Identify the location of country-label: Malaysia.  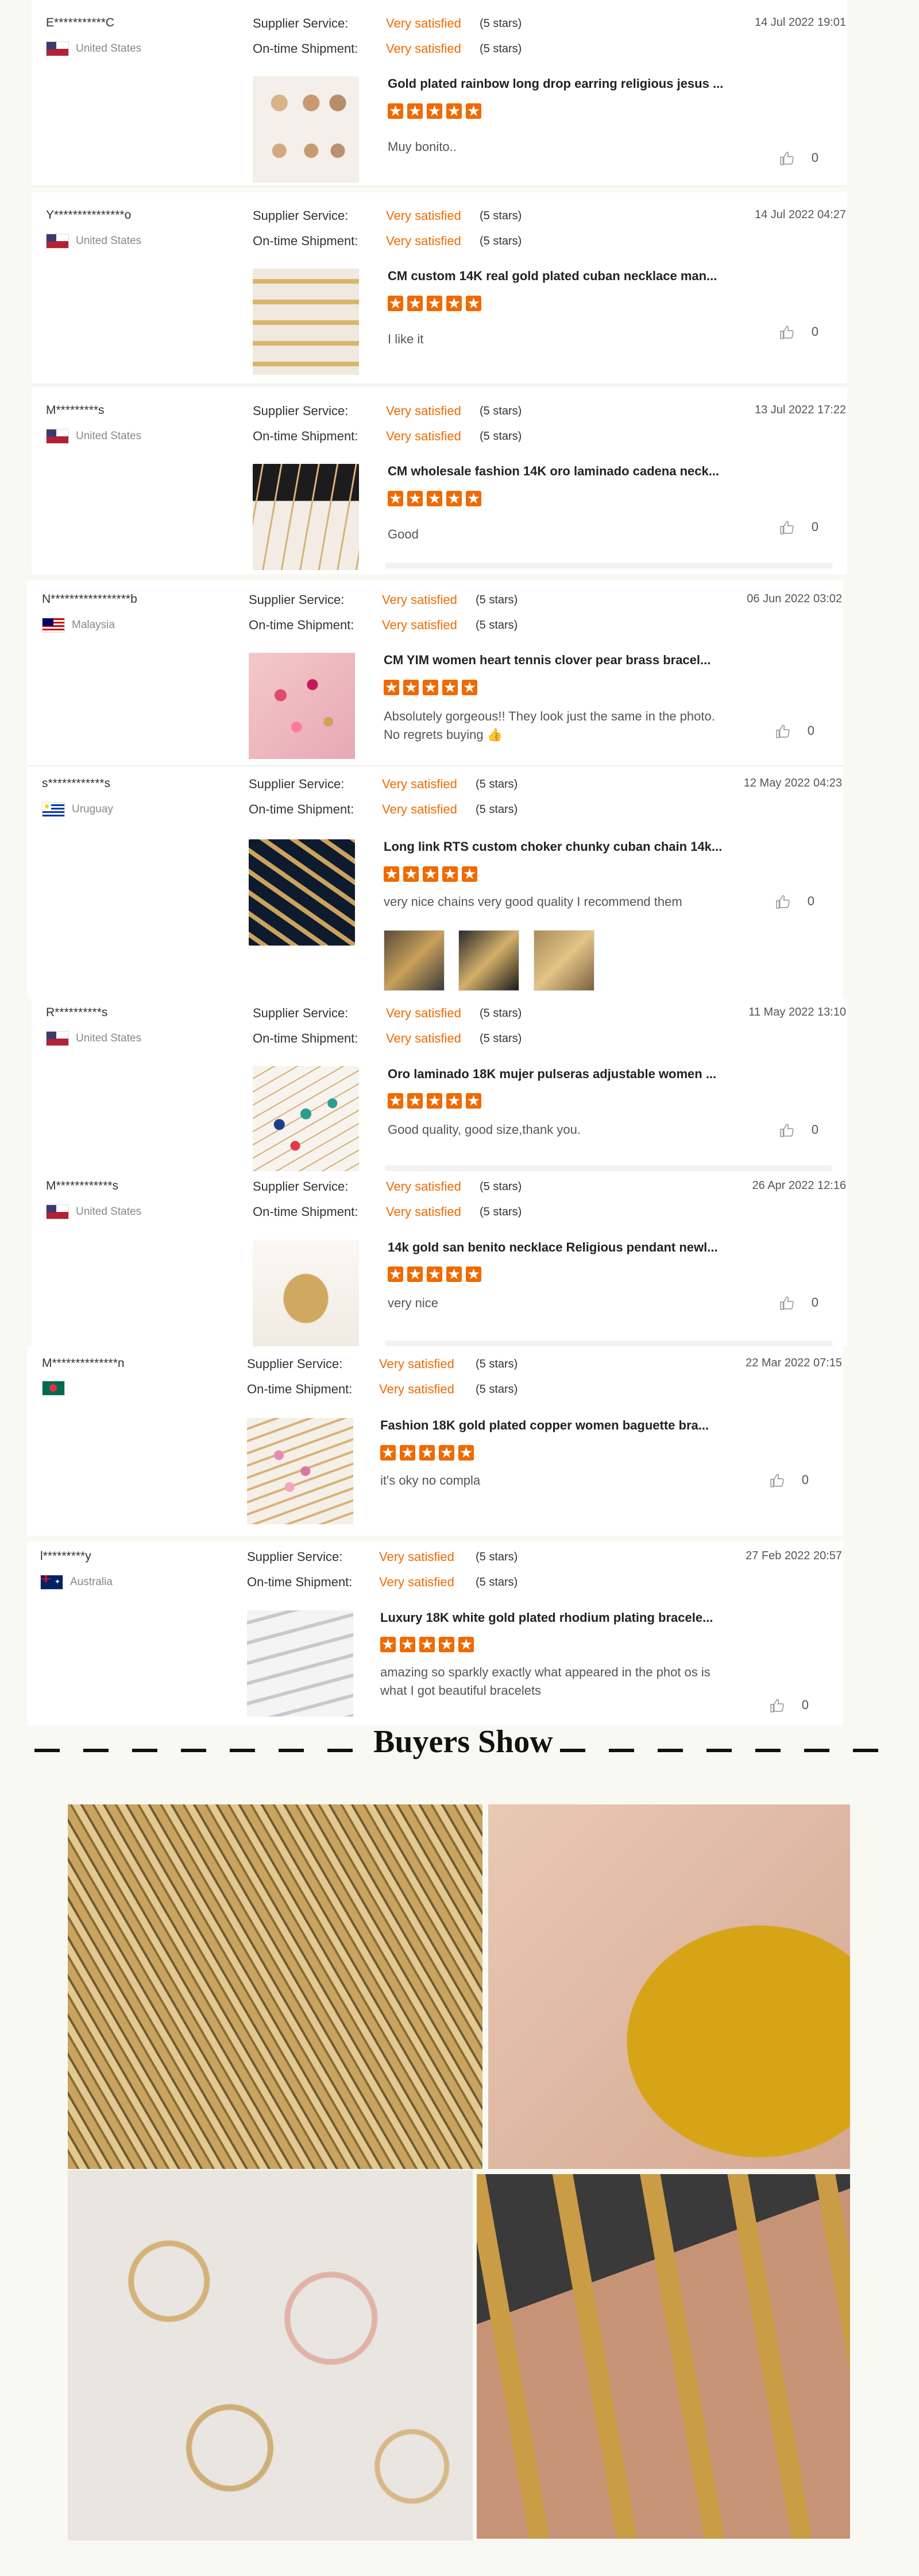
(93, 625).